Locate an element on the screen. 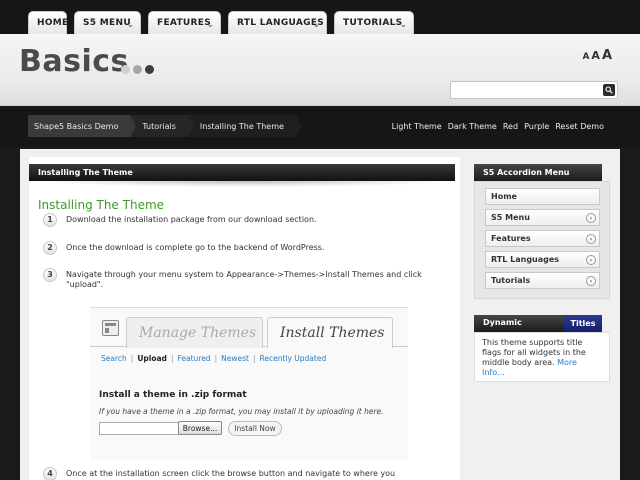  step-number: 1 is located at coordinates (50, 220).